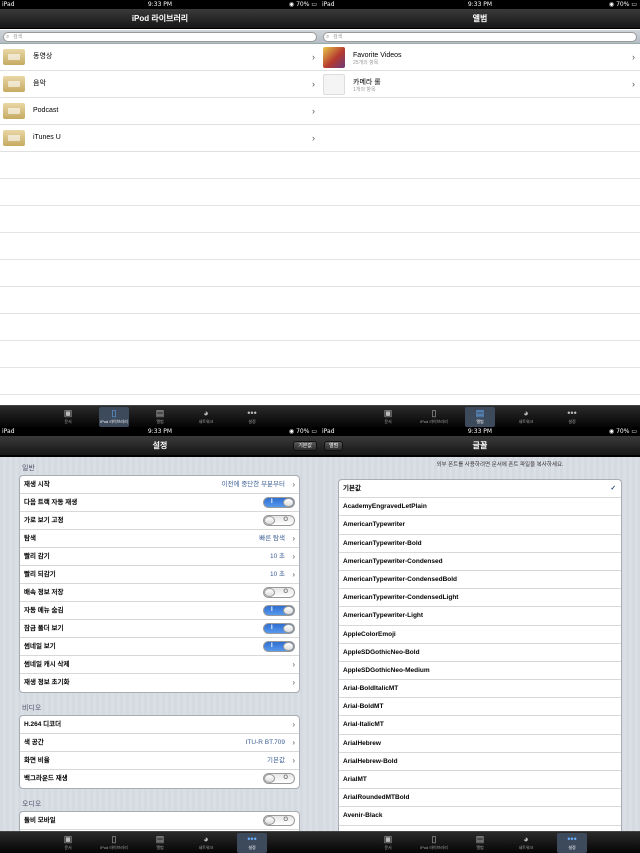 The height and width of the screenshot is (853, 640). Describe the element at coordinates (159, 761) in the screenshot. I see `settings-row: 화면 비율 기본값 ›` at that location.